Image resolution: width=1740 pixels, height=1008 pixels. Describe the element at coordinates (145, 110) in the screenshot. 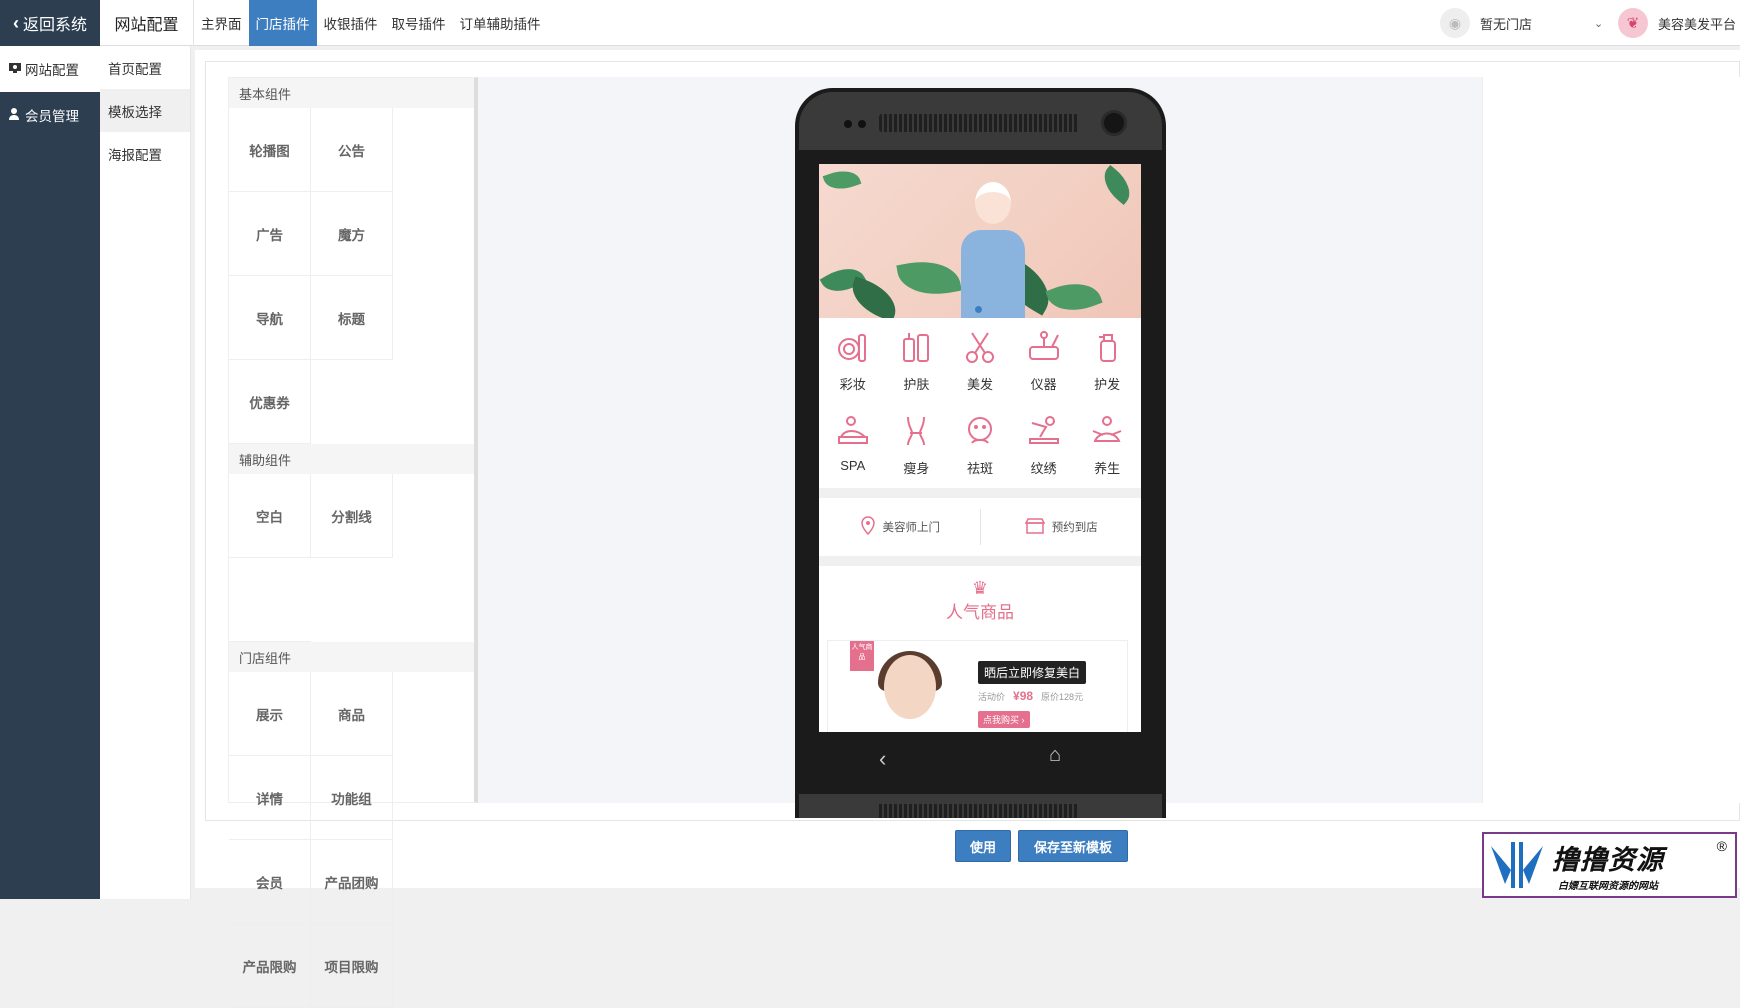

I see `subnav-template-select: 模板选择` at that location.